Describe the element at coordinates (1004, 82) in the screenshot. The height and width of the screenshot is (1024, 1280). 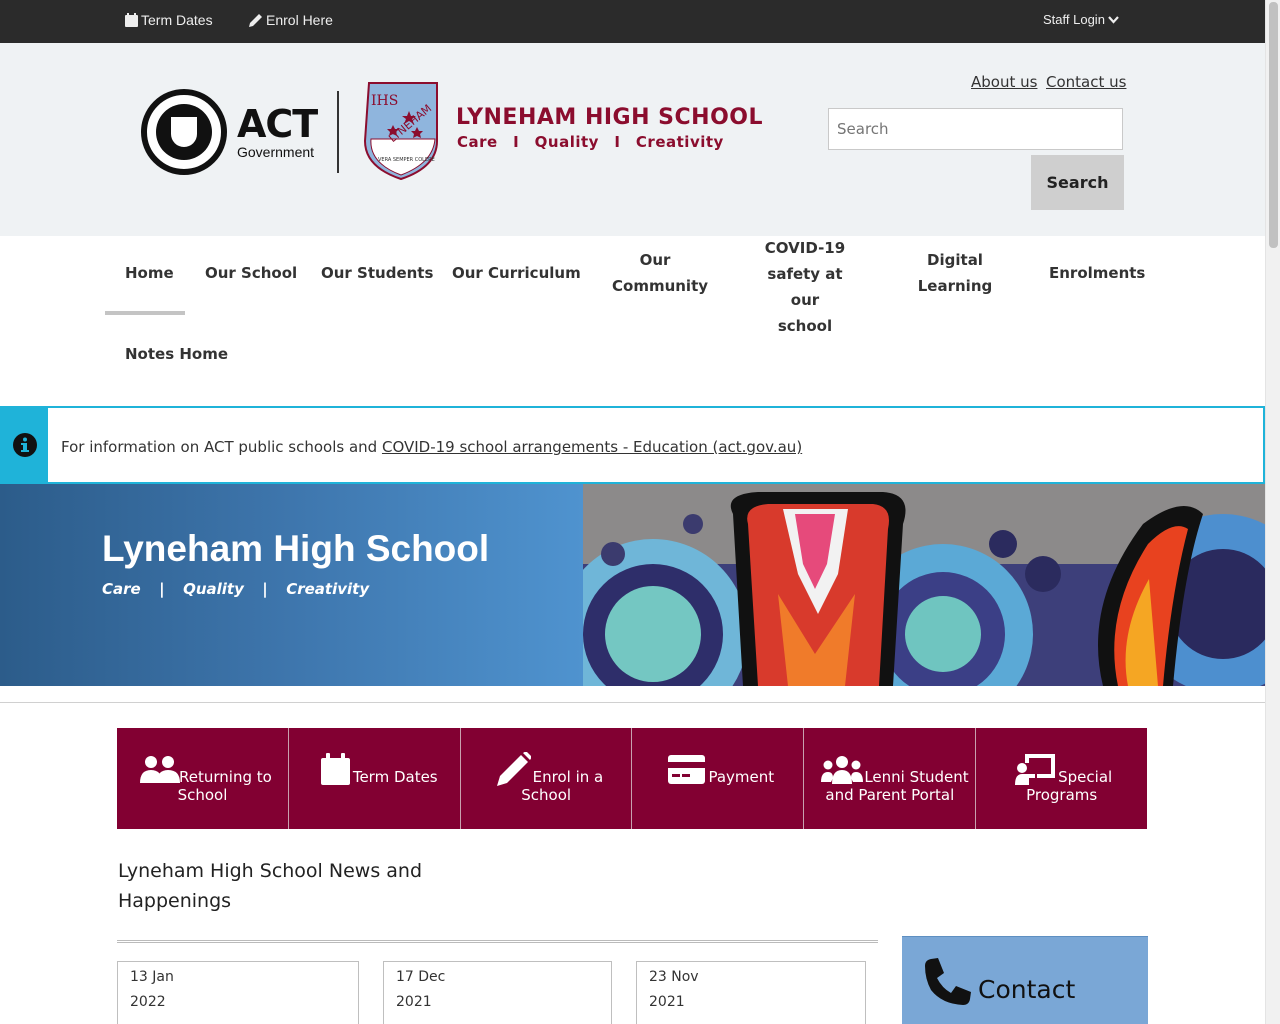
I see `about-us-link: About us` at that location.